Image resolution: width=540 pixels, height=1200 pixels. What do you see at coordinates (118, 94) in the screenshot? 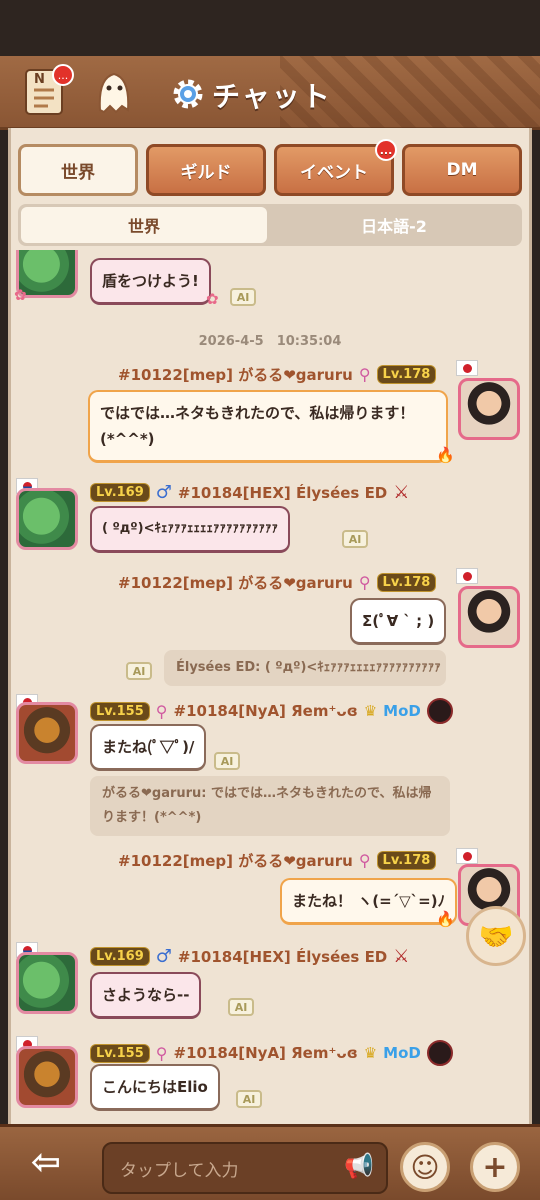
I see `ghost-icon` at bounding box center [118, 94].